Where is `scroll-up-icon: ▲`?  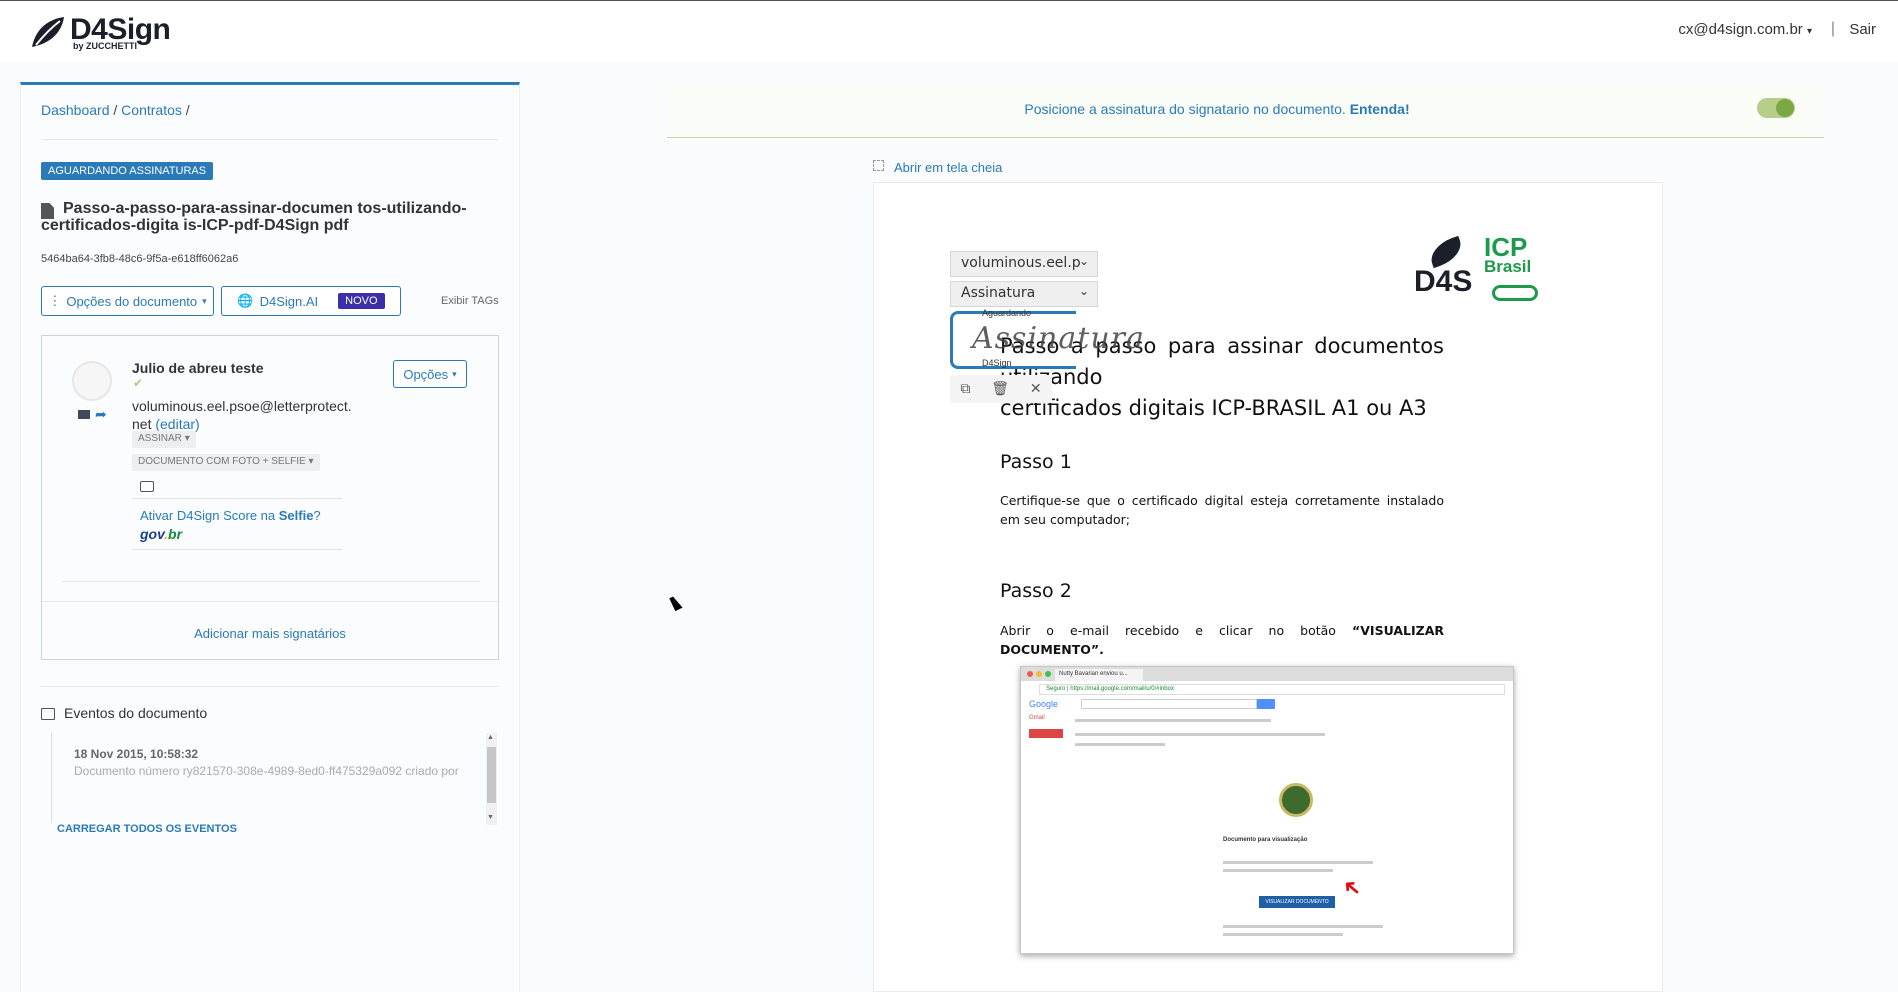 scroll-up-icon: ▲ is located at coordinates (490, 737).